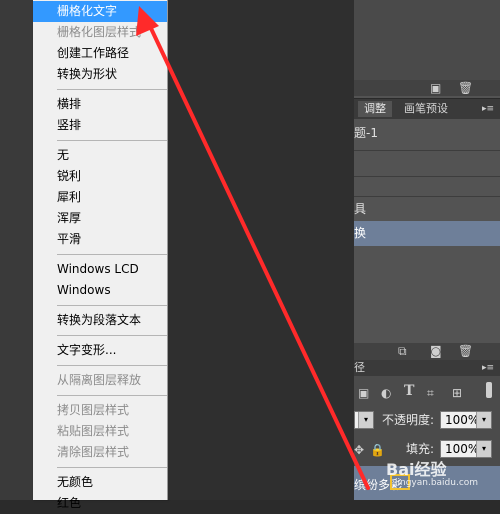 This screenshot has height=514, width=500. What do you see at coordinates (359, 450) in the screenshot?
I see `lock-move-icon: ✥` at bounding box center [359, 450].